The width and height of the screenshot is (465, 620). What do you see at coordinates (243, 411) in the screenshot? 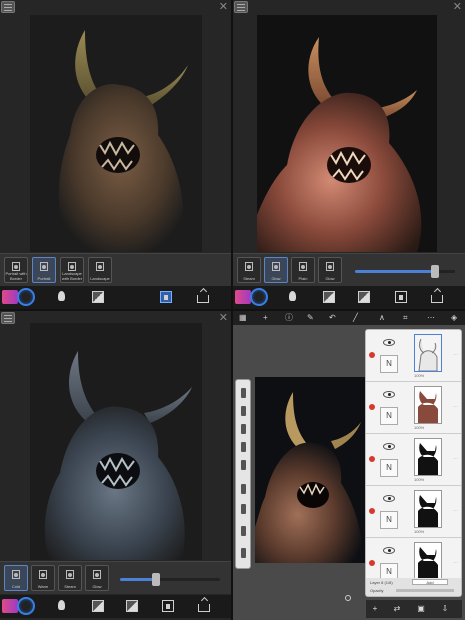
I see `pen-tool-icon` at bounding box center [243, 411].